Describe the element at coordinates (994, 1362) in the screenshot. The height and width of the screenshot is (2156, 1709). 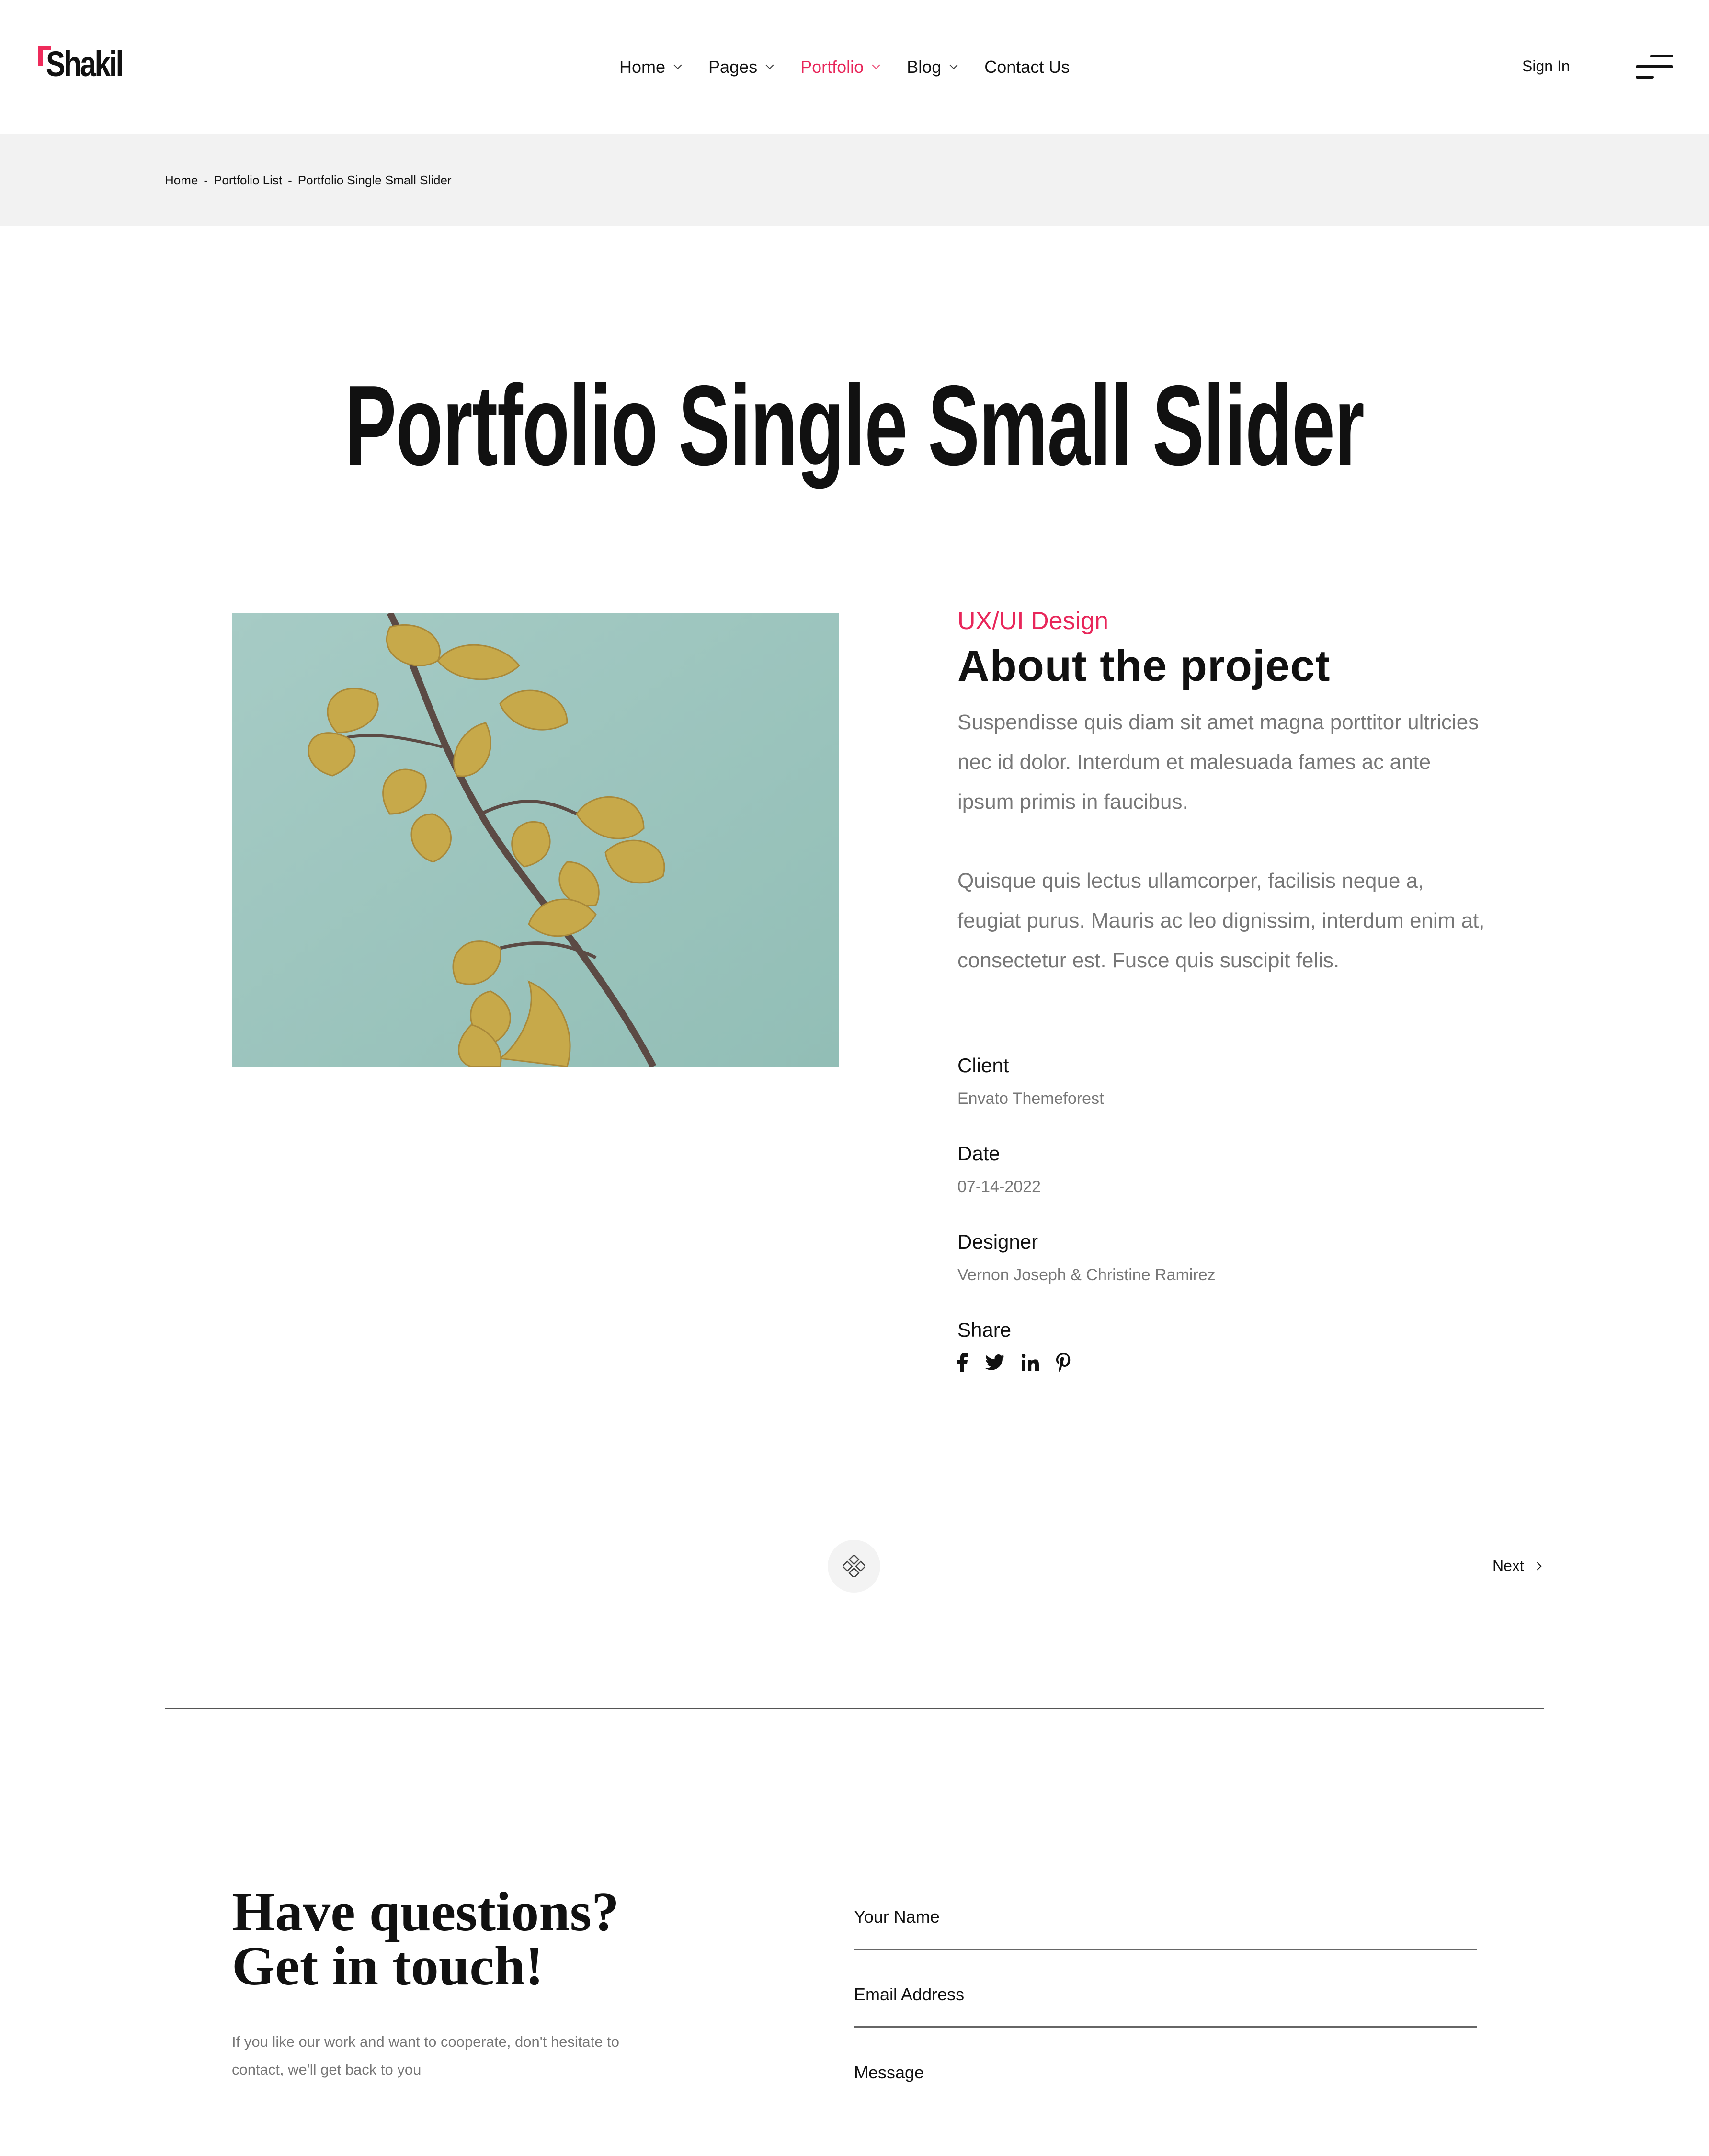
I see `twitter-icon` at that location.